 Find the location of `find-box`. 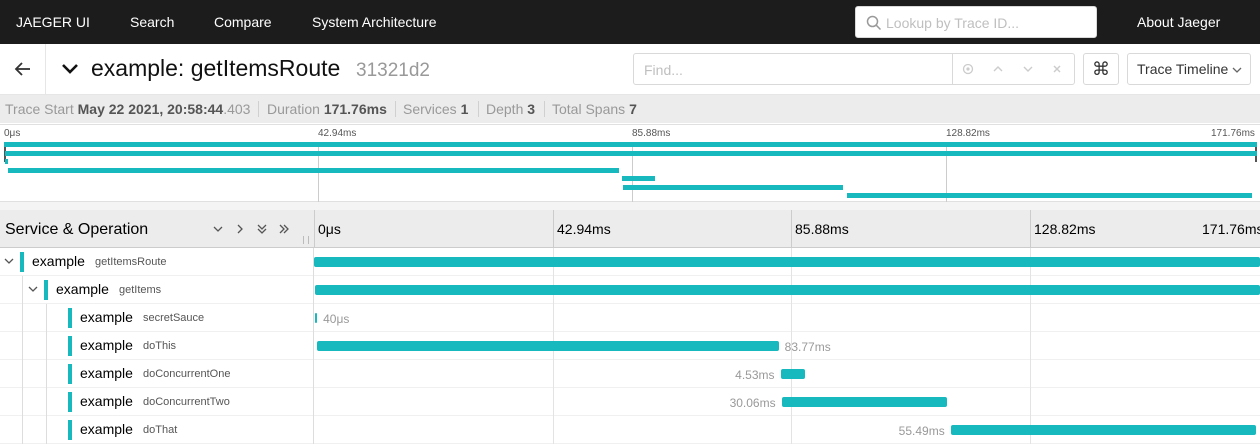

find-box is located at coordinates (854, 69).